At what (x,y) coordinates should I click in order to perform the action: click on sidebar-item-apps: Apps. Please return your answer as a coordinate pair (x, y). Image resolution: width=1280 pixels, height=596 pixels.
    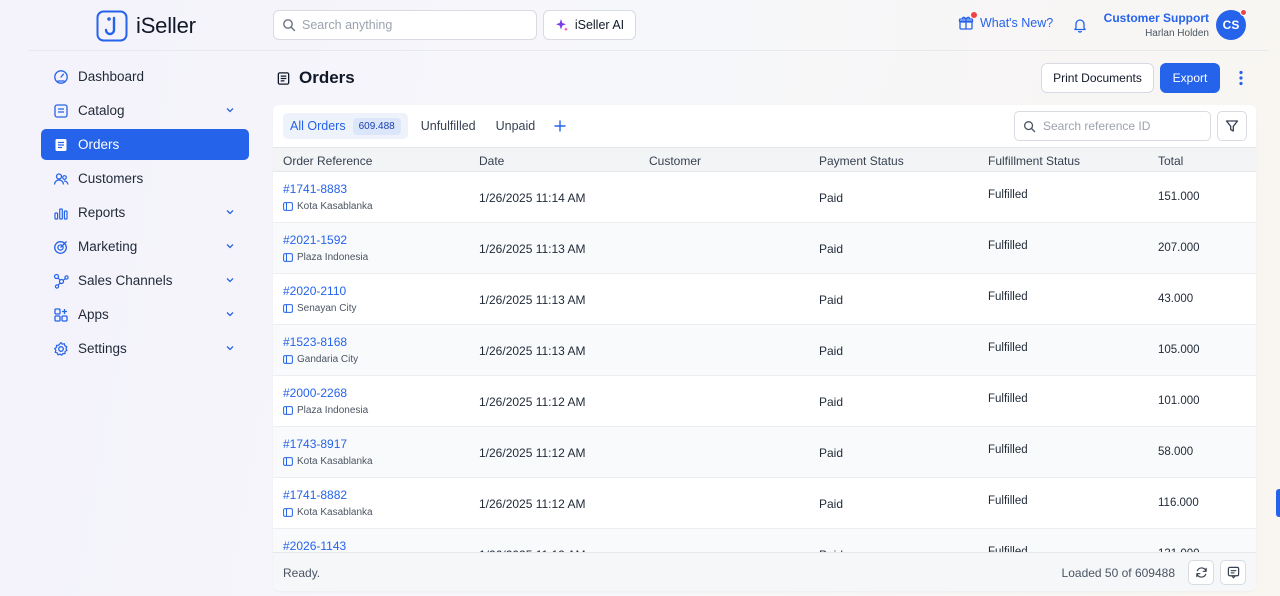
    Looking at the image, I should click on (145, 314).